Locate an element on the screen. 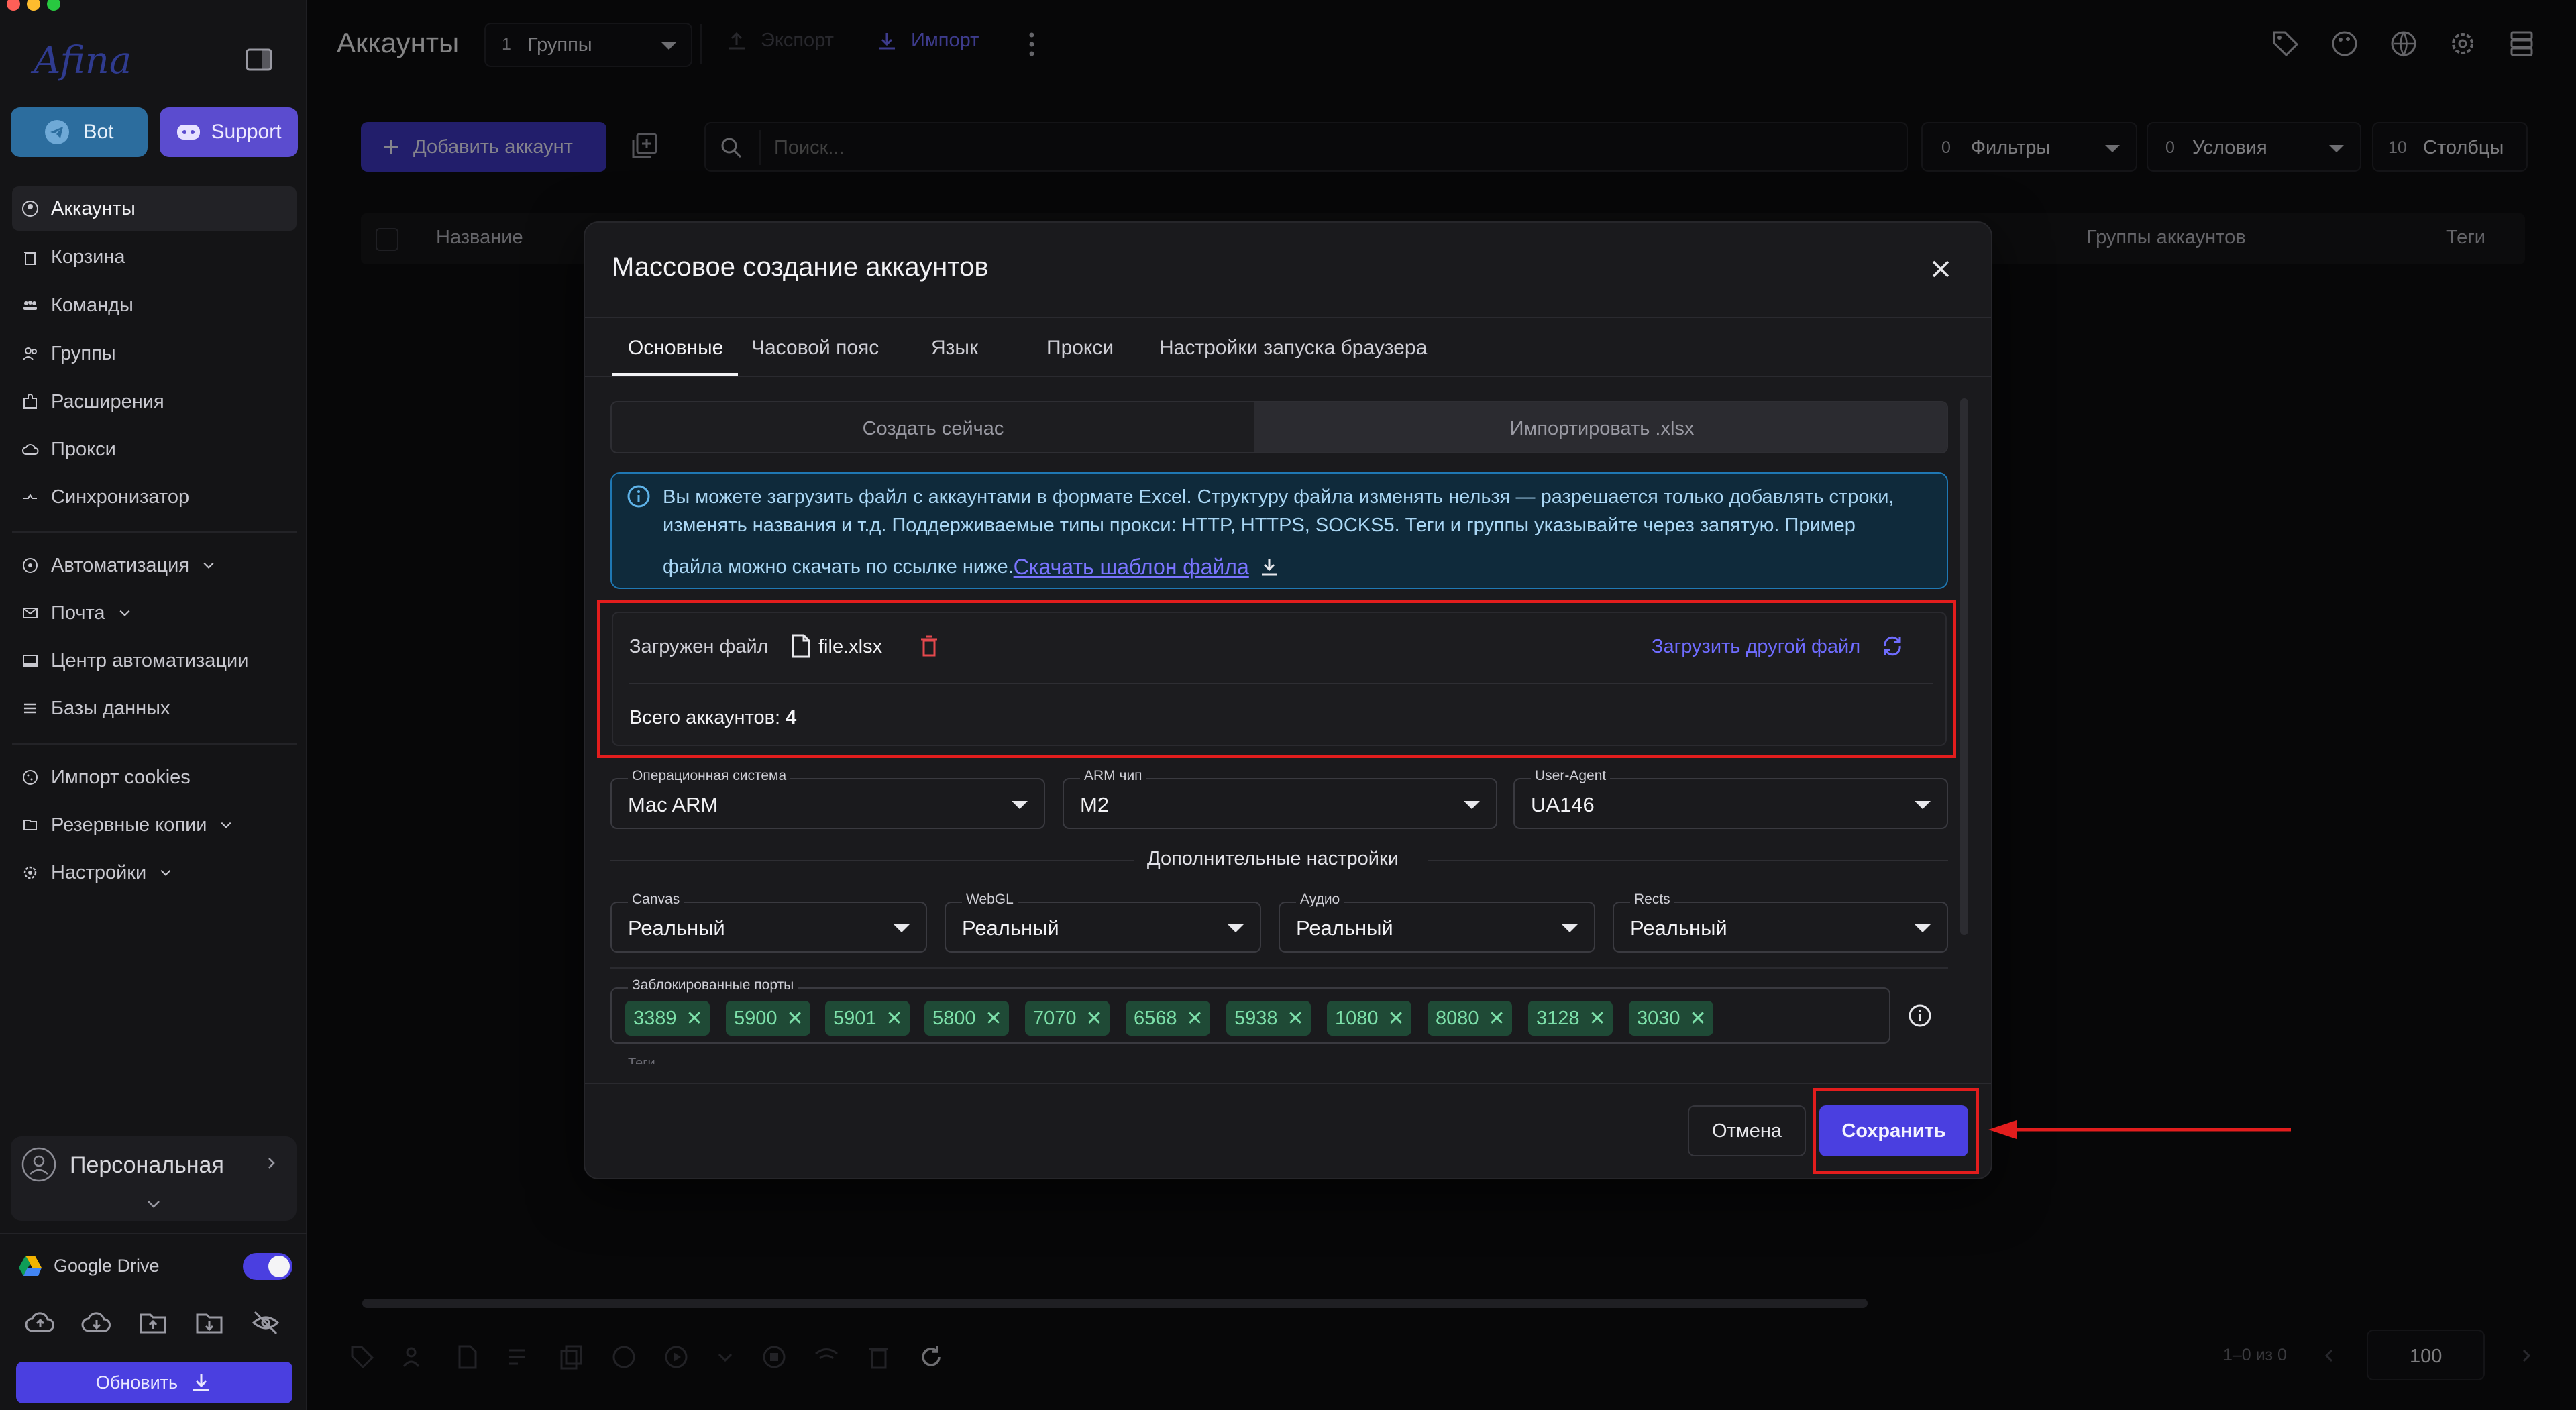 The image size is (2576, 1410). tab-browser-launch-settings: Настройки запуска браузера is located at coordinates (1293, 348).